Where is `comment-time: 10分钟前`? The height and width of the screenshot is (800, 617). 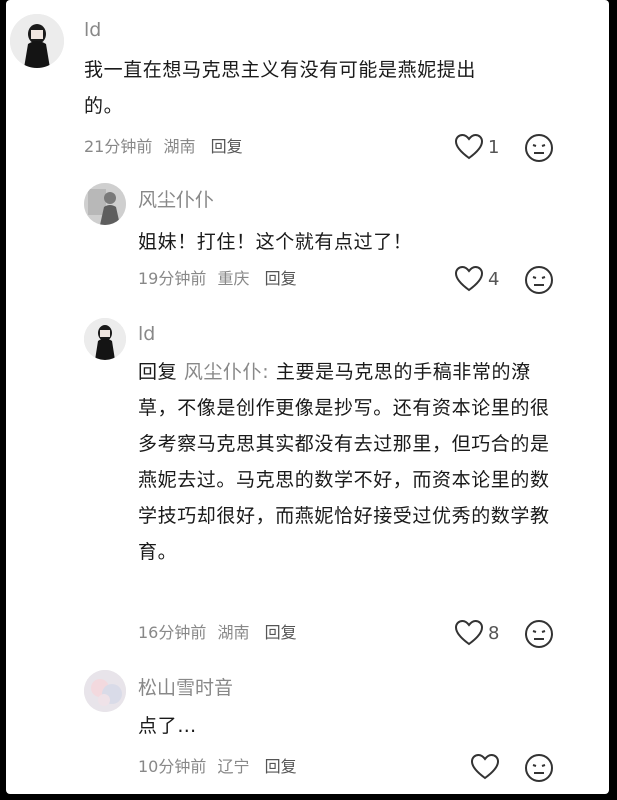 comment-time: 10分钟前 is located at coordinates (172, 766).